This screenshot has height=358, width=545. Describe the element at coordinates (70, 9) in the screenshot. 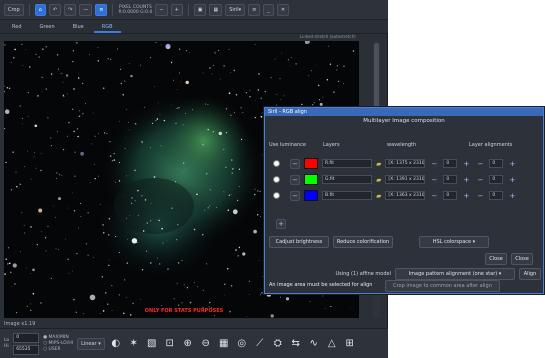

I see `redo-button: ↷` at that location.